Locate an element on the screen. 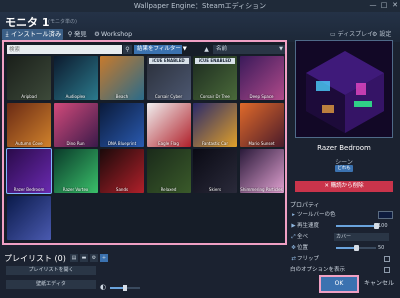 The image size is (400, 298). wallpaper-tile-label: Corsair Dr Tree is located at coordinates (215, 96).